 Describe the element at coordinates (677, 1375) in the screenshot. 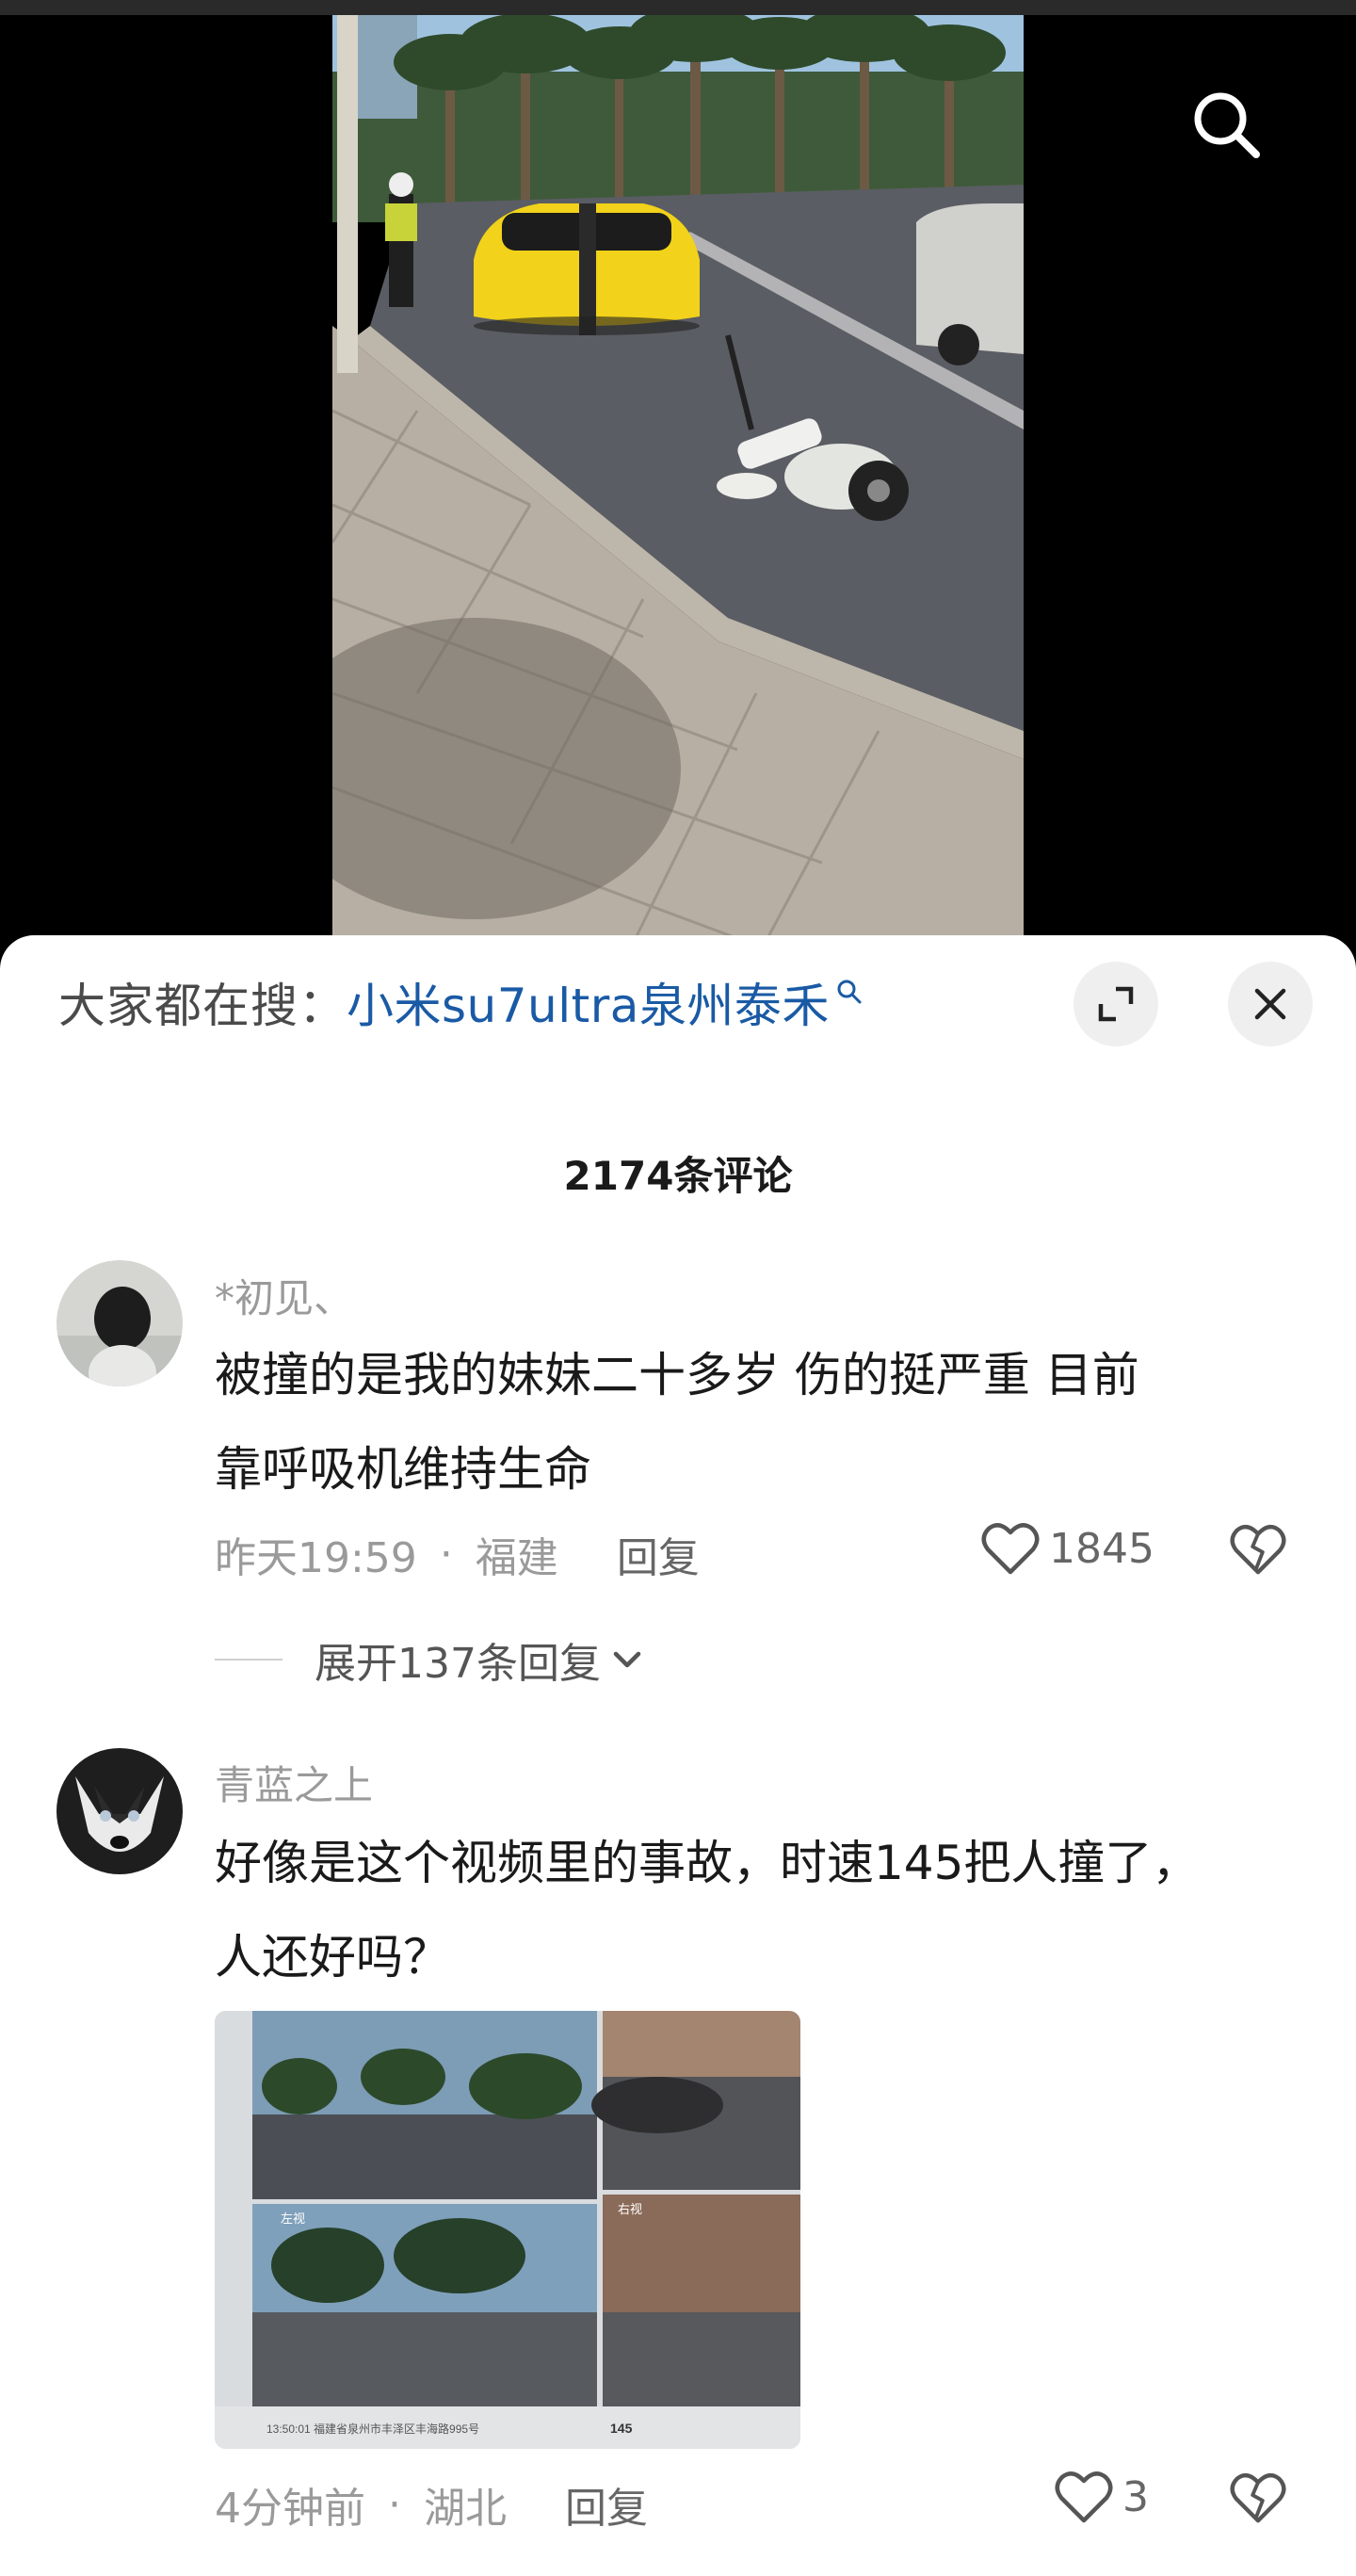

I see `comment-text-line: 被撞的是我的妹妹二十多岁 伤的挺严重 目前` at that location.